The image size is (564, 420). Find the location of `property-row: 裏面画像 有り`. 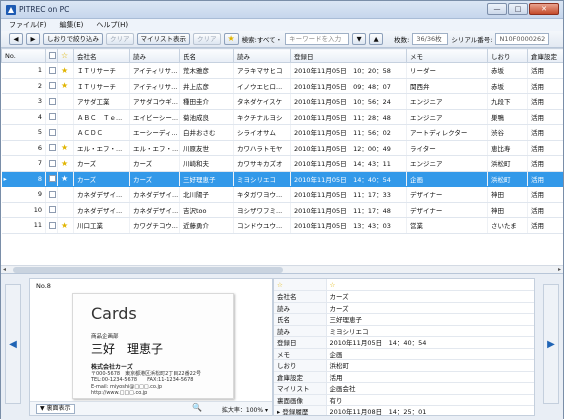

property-row: 裏面画像 有り is located at coordinates (404, 400).